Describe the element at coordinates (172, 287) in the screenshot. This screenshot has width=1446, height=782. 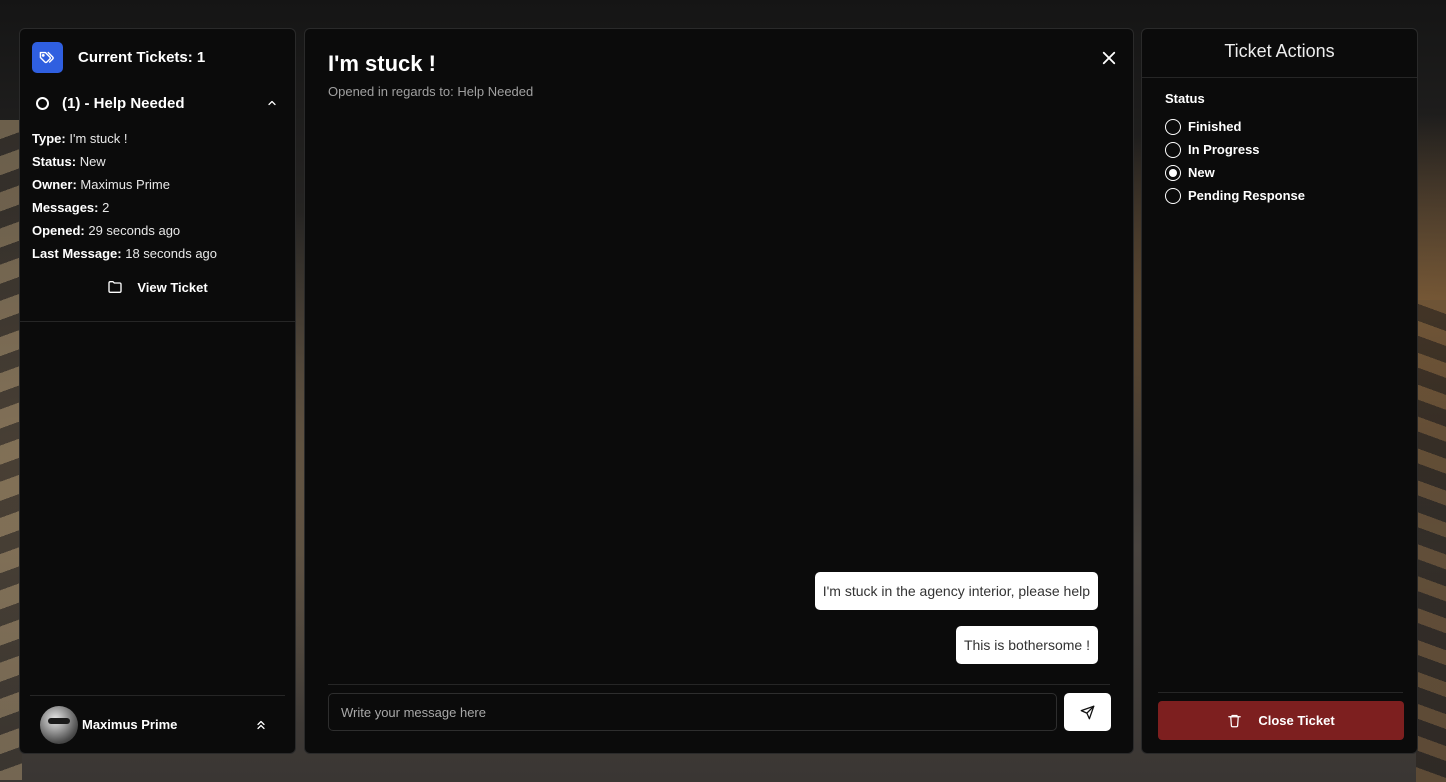
I see `view-ticket-label: View Ticket` at that location.